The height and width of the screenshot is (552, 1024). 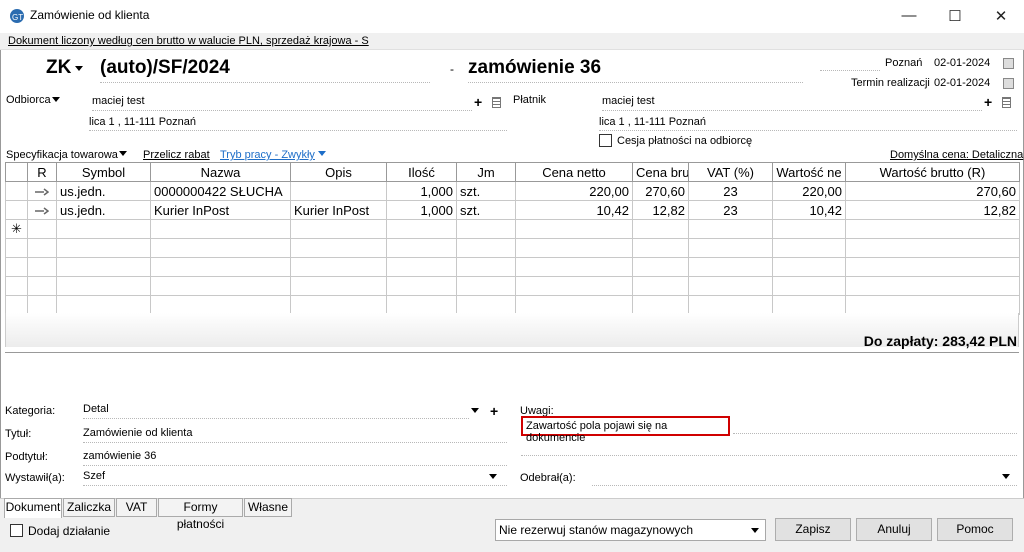 I want to click on spec-dropdown-icon, so click(x=123, y=153).